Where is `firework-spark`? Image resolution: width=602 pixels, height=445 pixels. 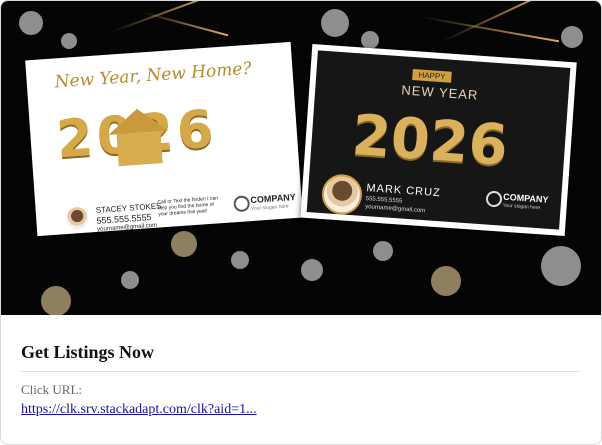 firework-spark is located at coordinates (184, 24).